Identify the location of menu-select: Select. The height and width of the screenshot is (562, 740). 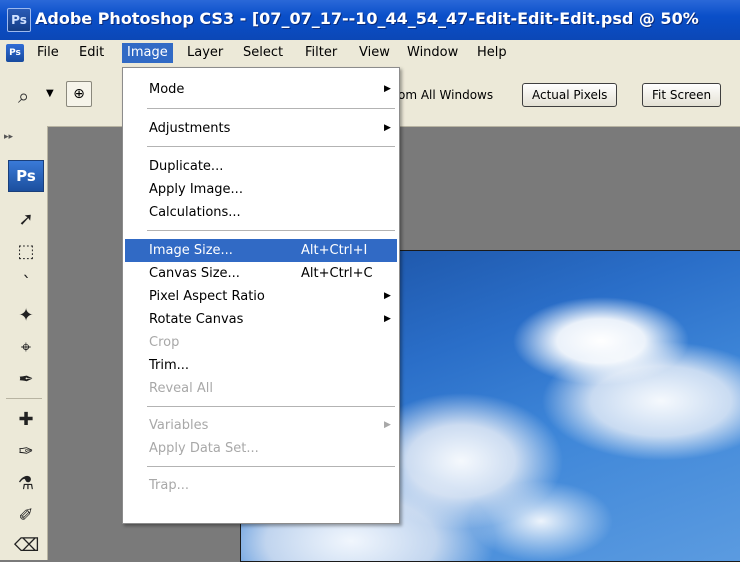
(263, 53).